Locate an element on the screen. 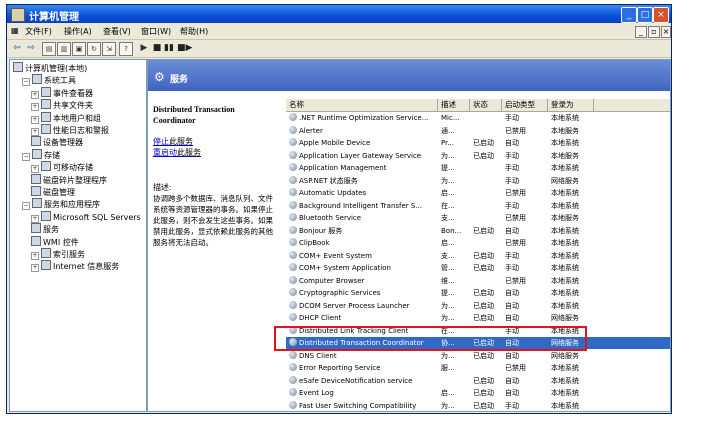 Image resolution: width=709 pixels, height=438 pixels. tree-node: + 可移动存储 is located at coordinates (62, 167).